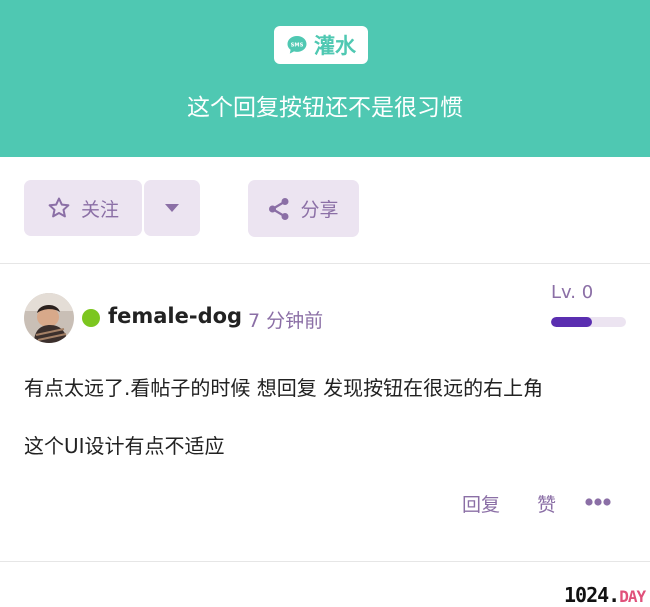 Image resolution: width=650 pixels, height=607 pixels. What do you see at coordinates (572, 292) in the screenshot?
I see `user-level: Lv. 0` at bounding box center [572, 292].